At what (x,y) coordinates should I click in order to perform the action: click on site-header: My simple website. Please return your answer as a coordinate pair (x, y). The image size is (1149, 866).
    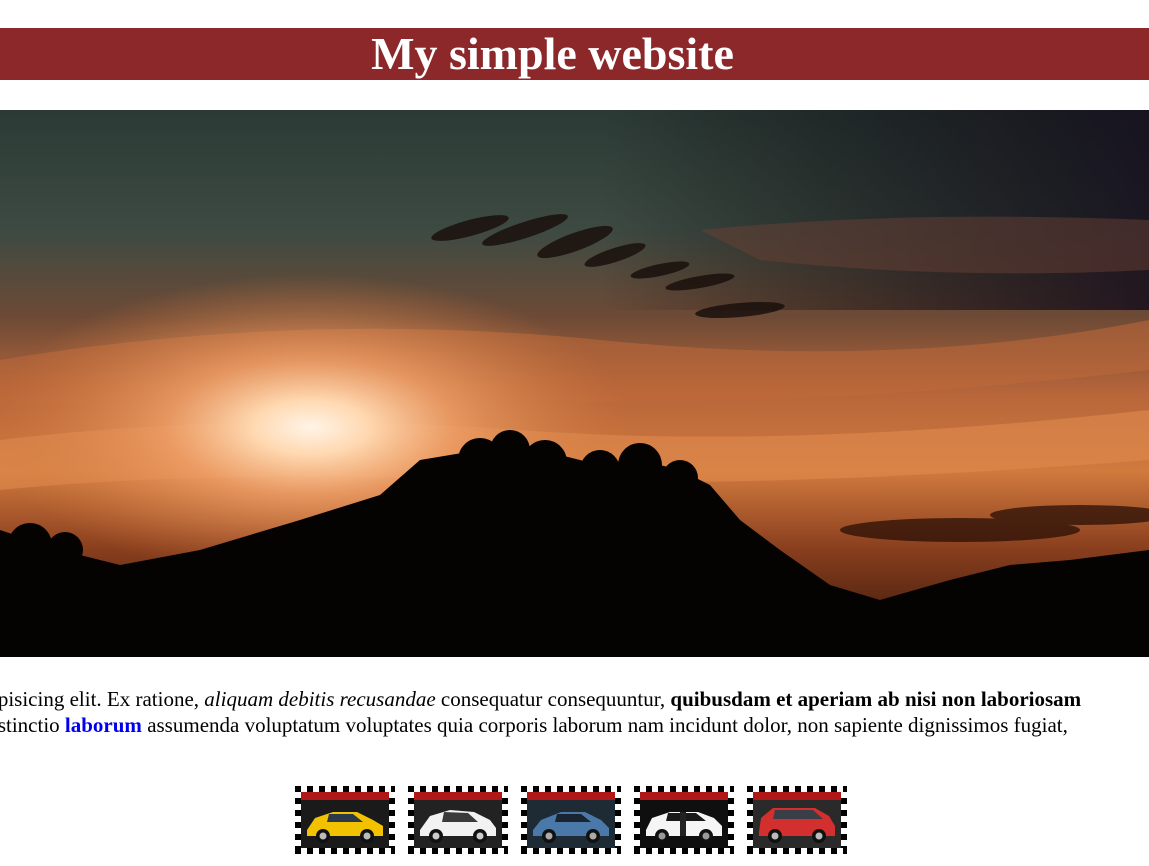
    Looking at the image, I should click on (574, 54).